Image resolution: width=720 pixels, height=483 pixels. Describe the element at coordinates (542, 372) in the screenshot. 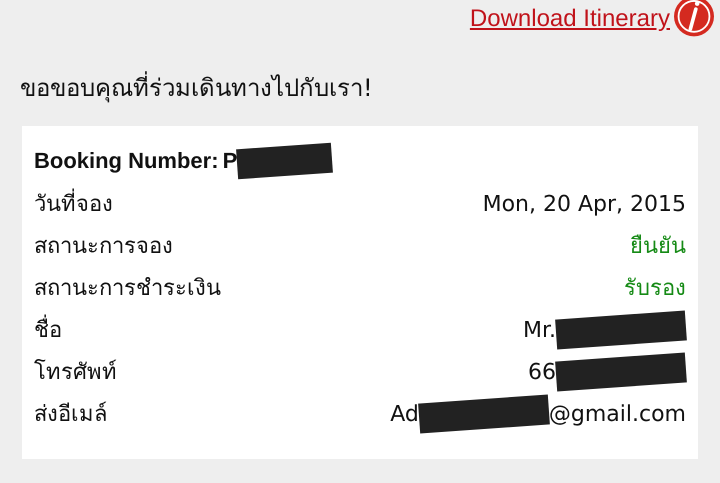

I see `field-value: 66` at that location.